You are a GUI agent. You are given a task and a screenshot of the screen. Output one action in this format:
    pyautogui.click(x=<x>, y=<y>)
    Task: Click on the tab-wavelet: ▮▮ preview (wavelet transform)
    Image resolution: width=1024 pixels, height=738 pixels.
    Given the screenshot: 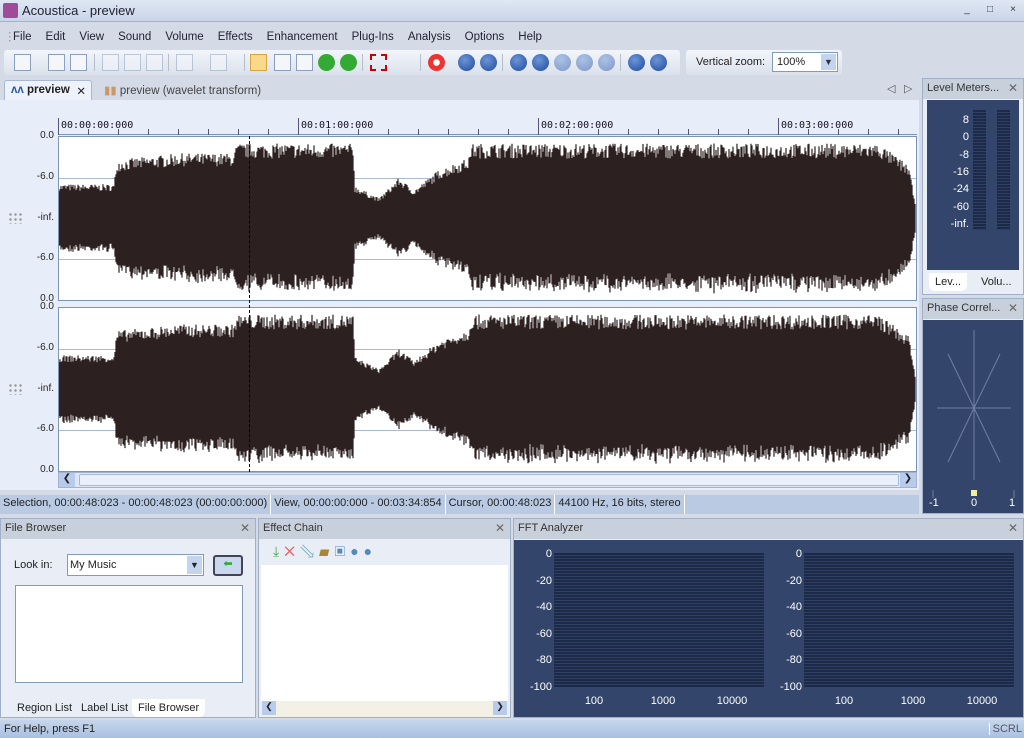 What is the action you would take?
    pyautogui.click(x=182, y=90)
    